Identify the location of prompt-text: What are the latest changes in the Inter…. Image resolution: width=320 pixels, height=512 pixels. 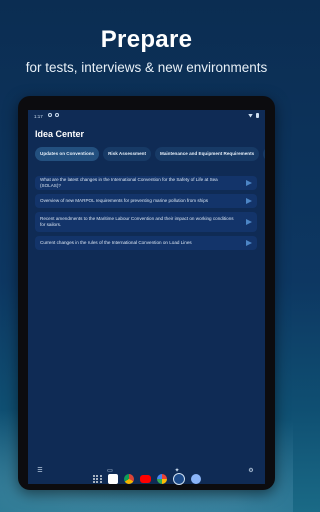
(129, 182).